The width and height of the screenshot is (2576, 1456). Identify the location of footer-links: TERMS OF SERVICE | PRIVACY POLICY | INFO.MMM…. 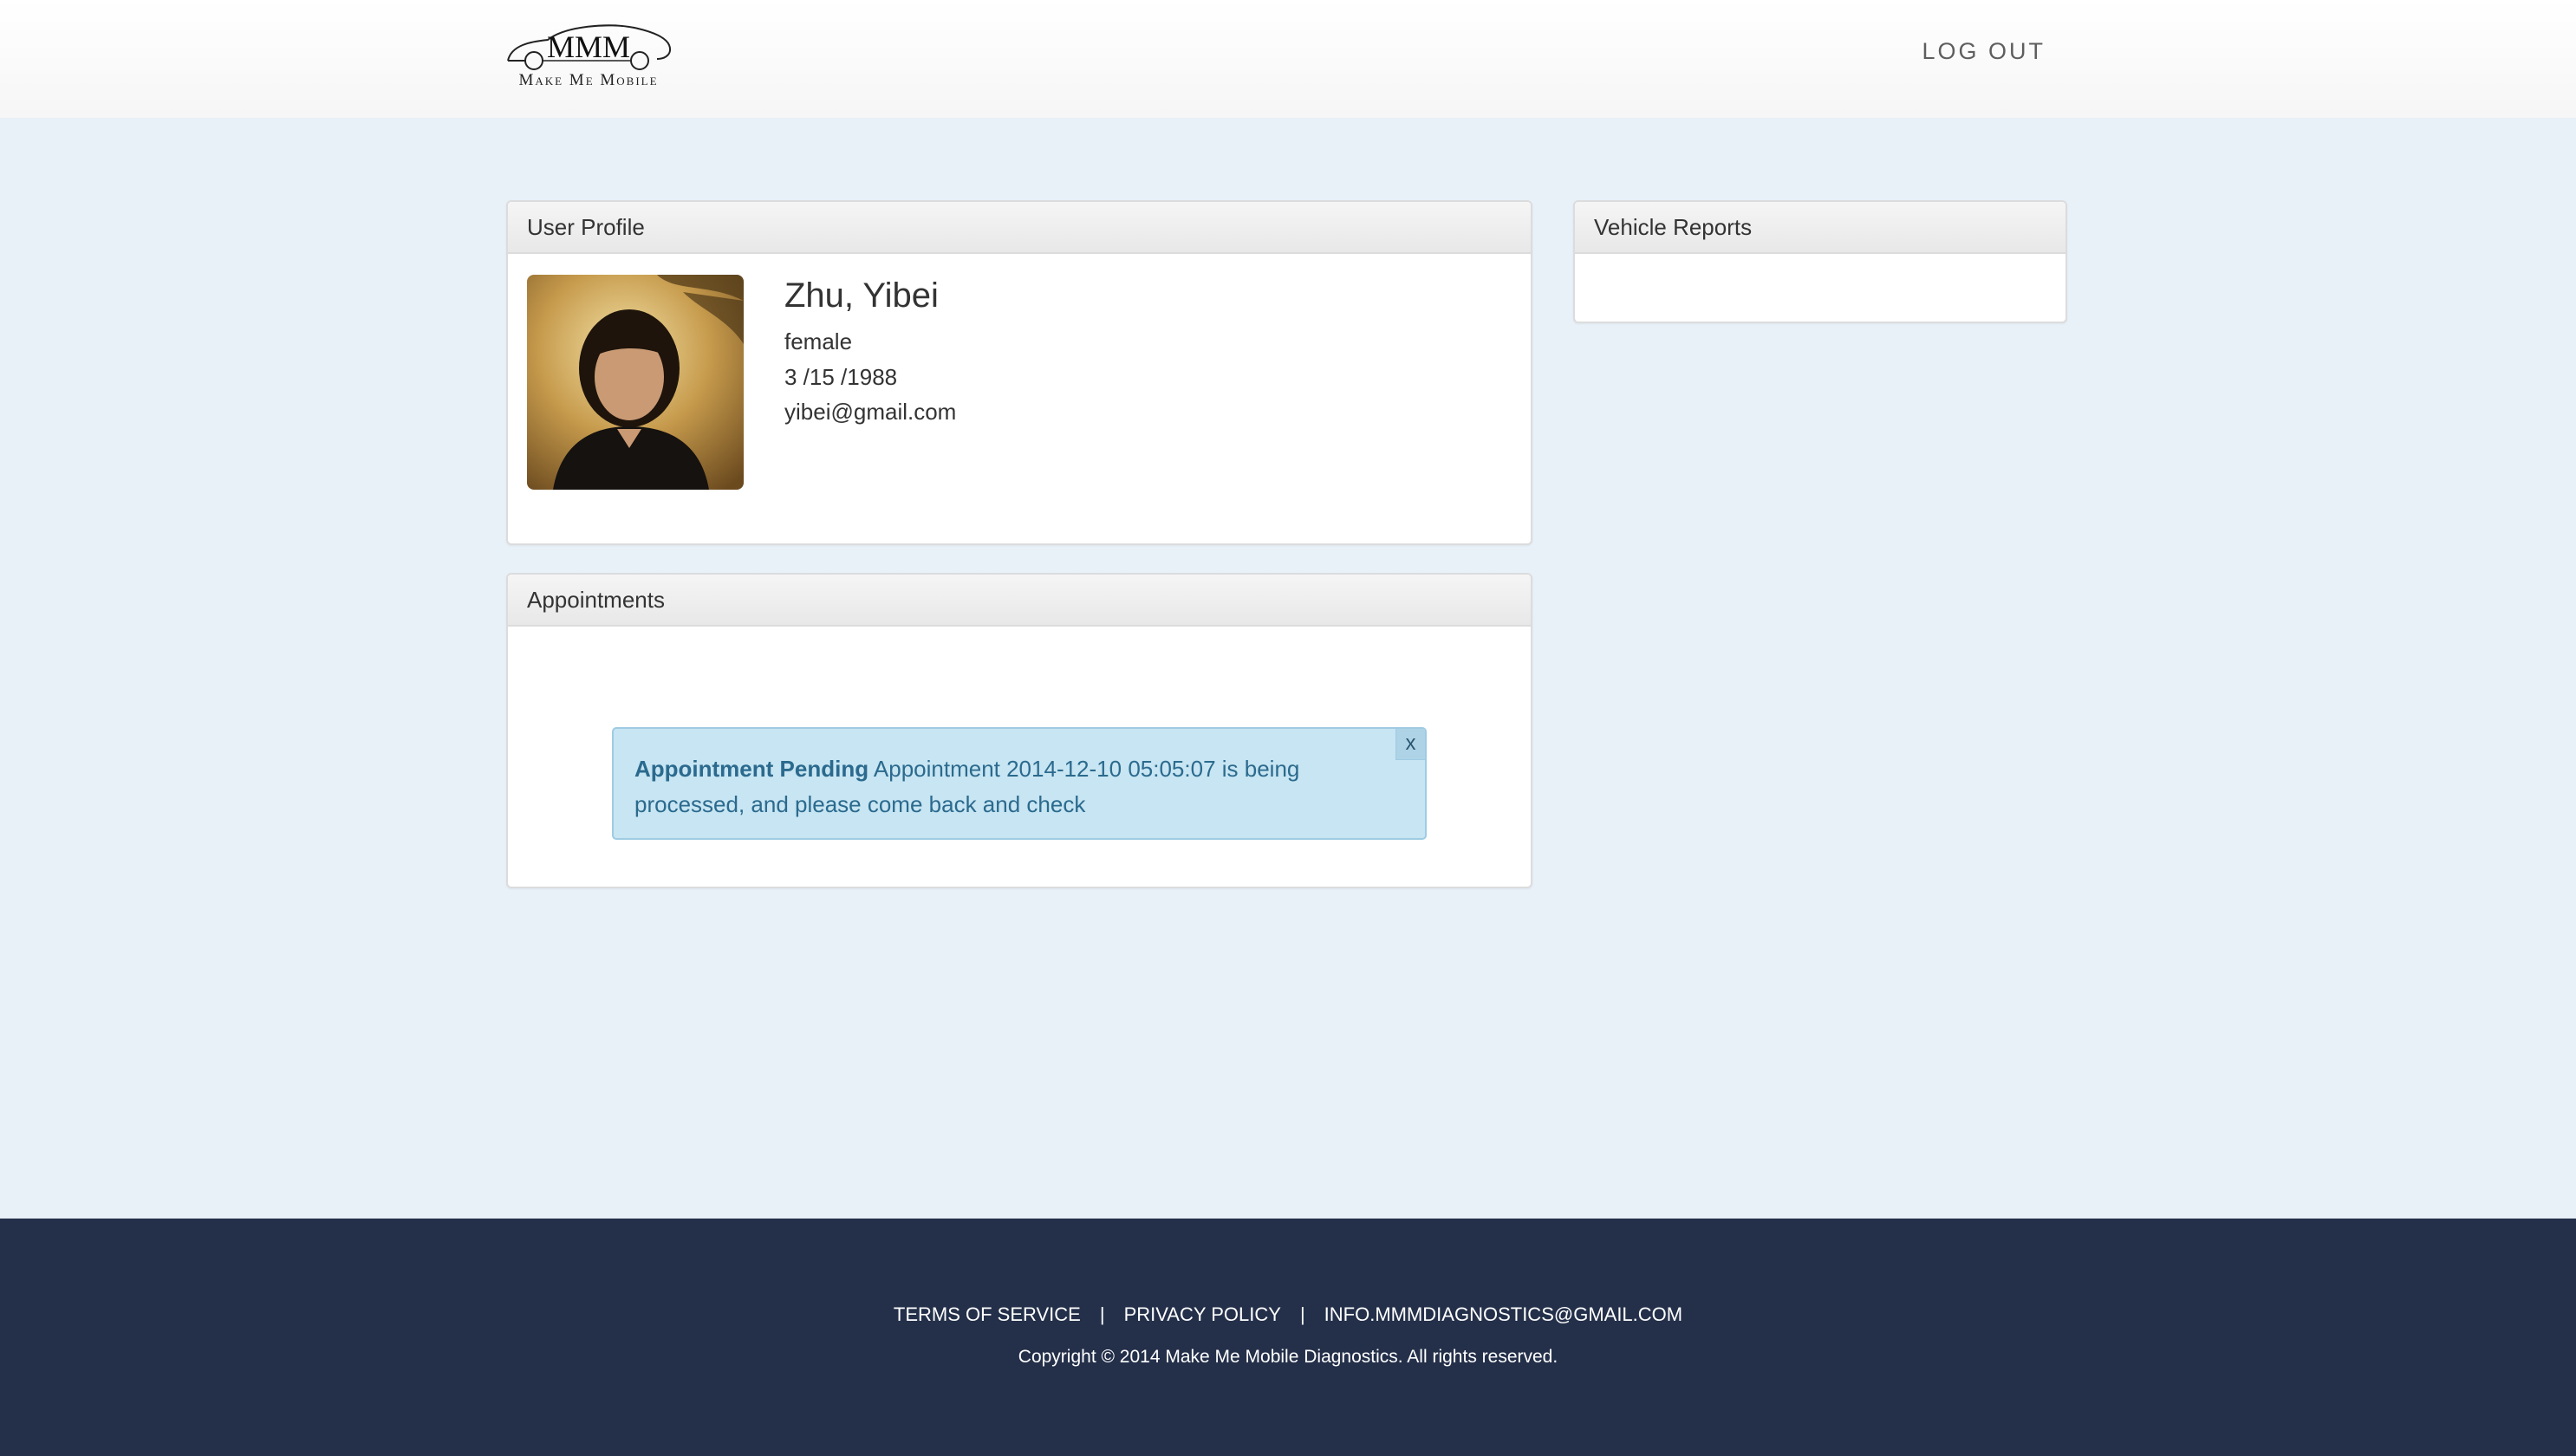
(1288, 1314).